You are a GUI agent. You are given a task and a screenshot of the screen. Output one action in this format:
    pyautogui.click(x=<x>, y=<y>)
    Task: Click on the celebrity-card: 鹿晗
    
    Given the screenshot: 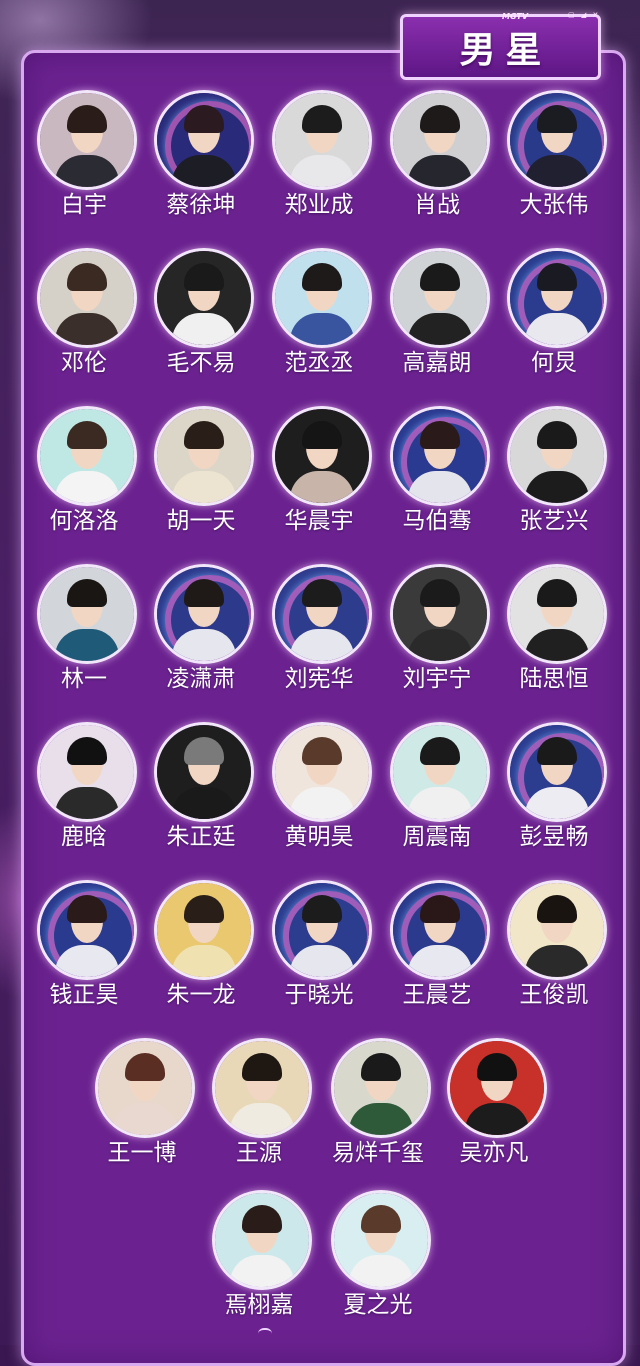 What is the action you would take?
    pyautogui.click(x=86, y=797)
    